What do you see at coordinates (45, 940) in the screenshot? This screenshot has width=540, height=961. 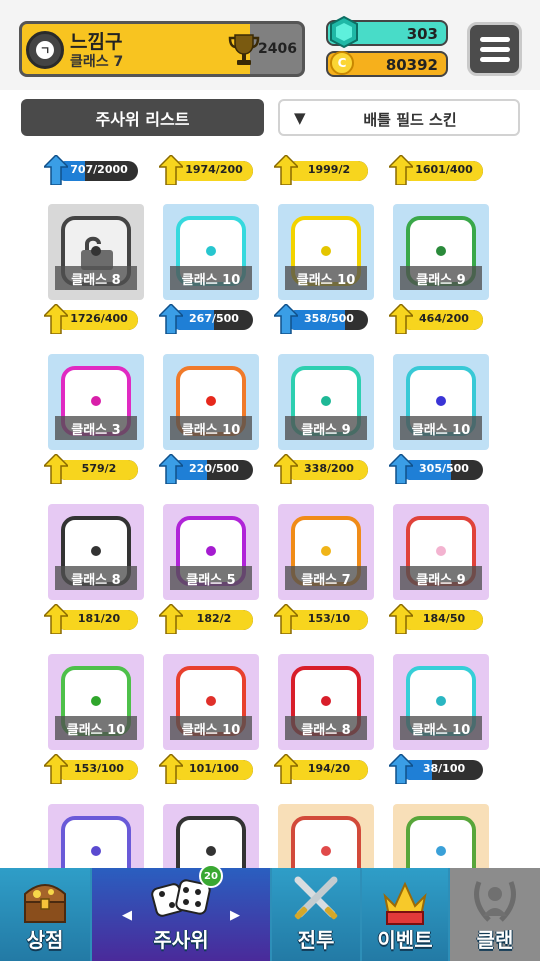 I see `nav-shop-label: 상점` at bounding box center [45, 940].